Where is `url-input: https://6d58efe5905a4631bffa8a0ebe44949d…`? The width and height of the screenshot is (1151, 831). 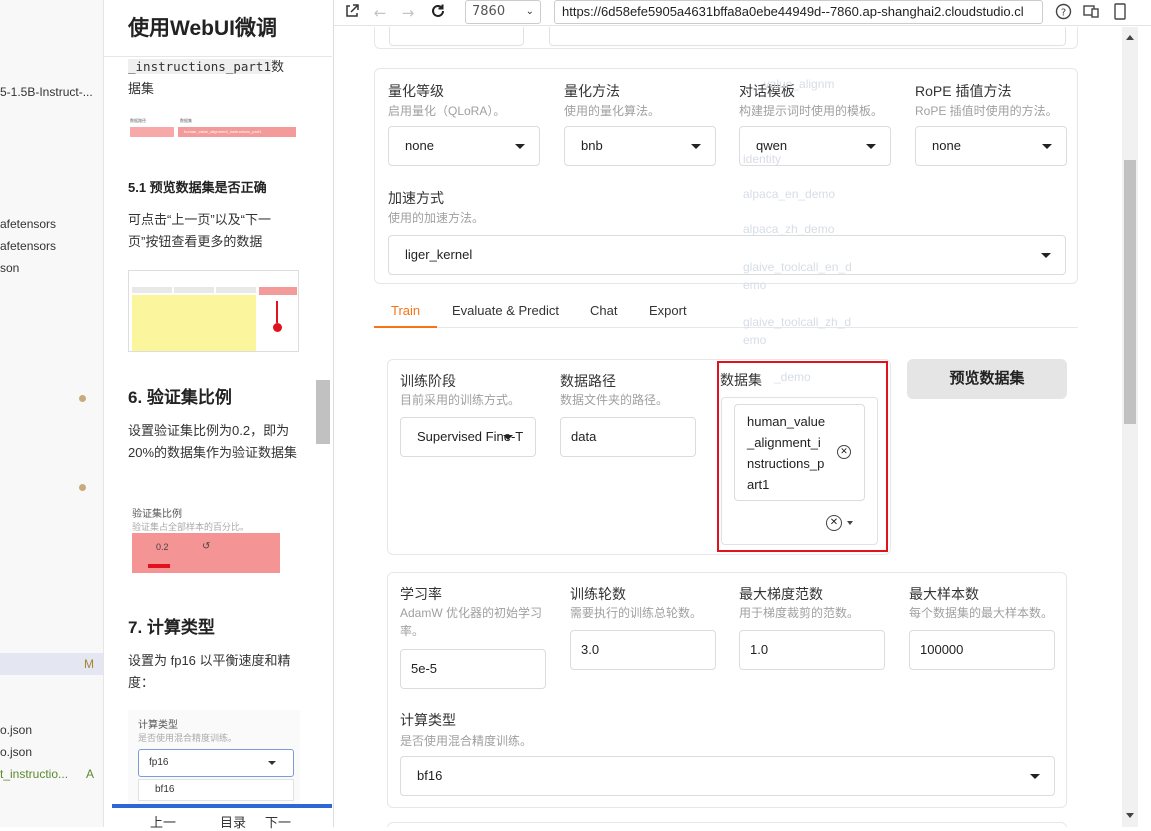 url-input: https://6d58efe5905a4631bffa8a0ebe44949d… is located at coordinates (798, 12).